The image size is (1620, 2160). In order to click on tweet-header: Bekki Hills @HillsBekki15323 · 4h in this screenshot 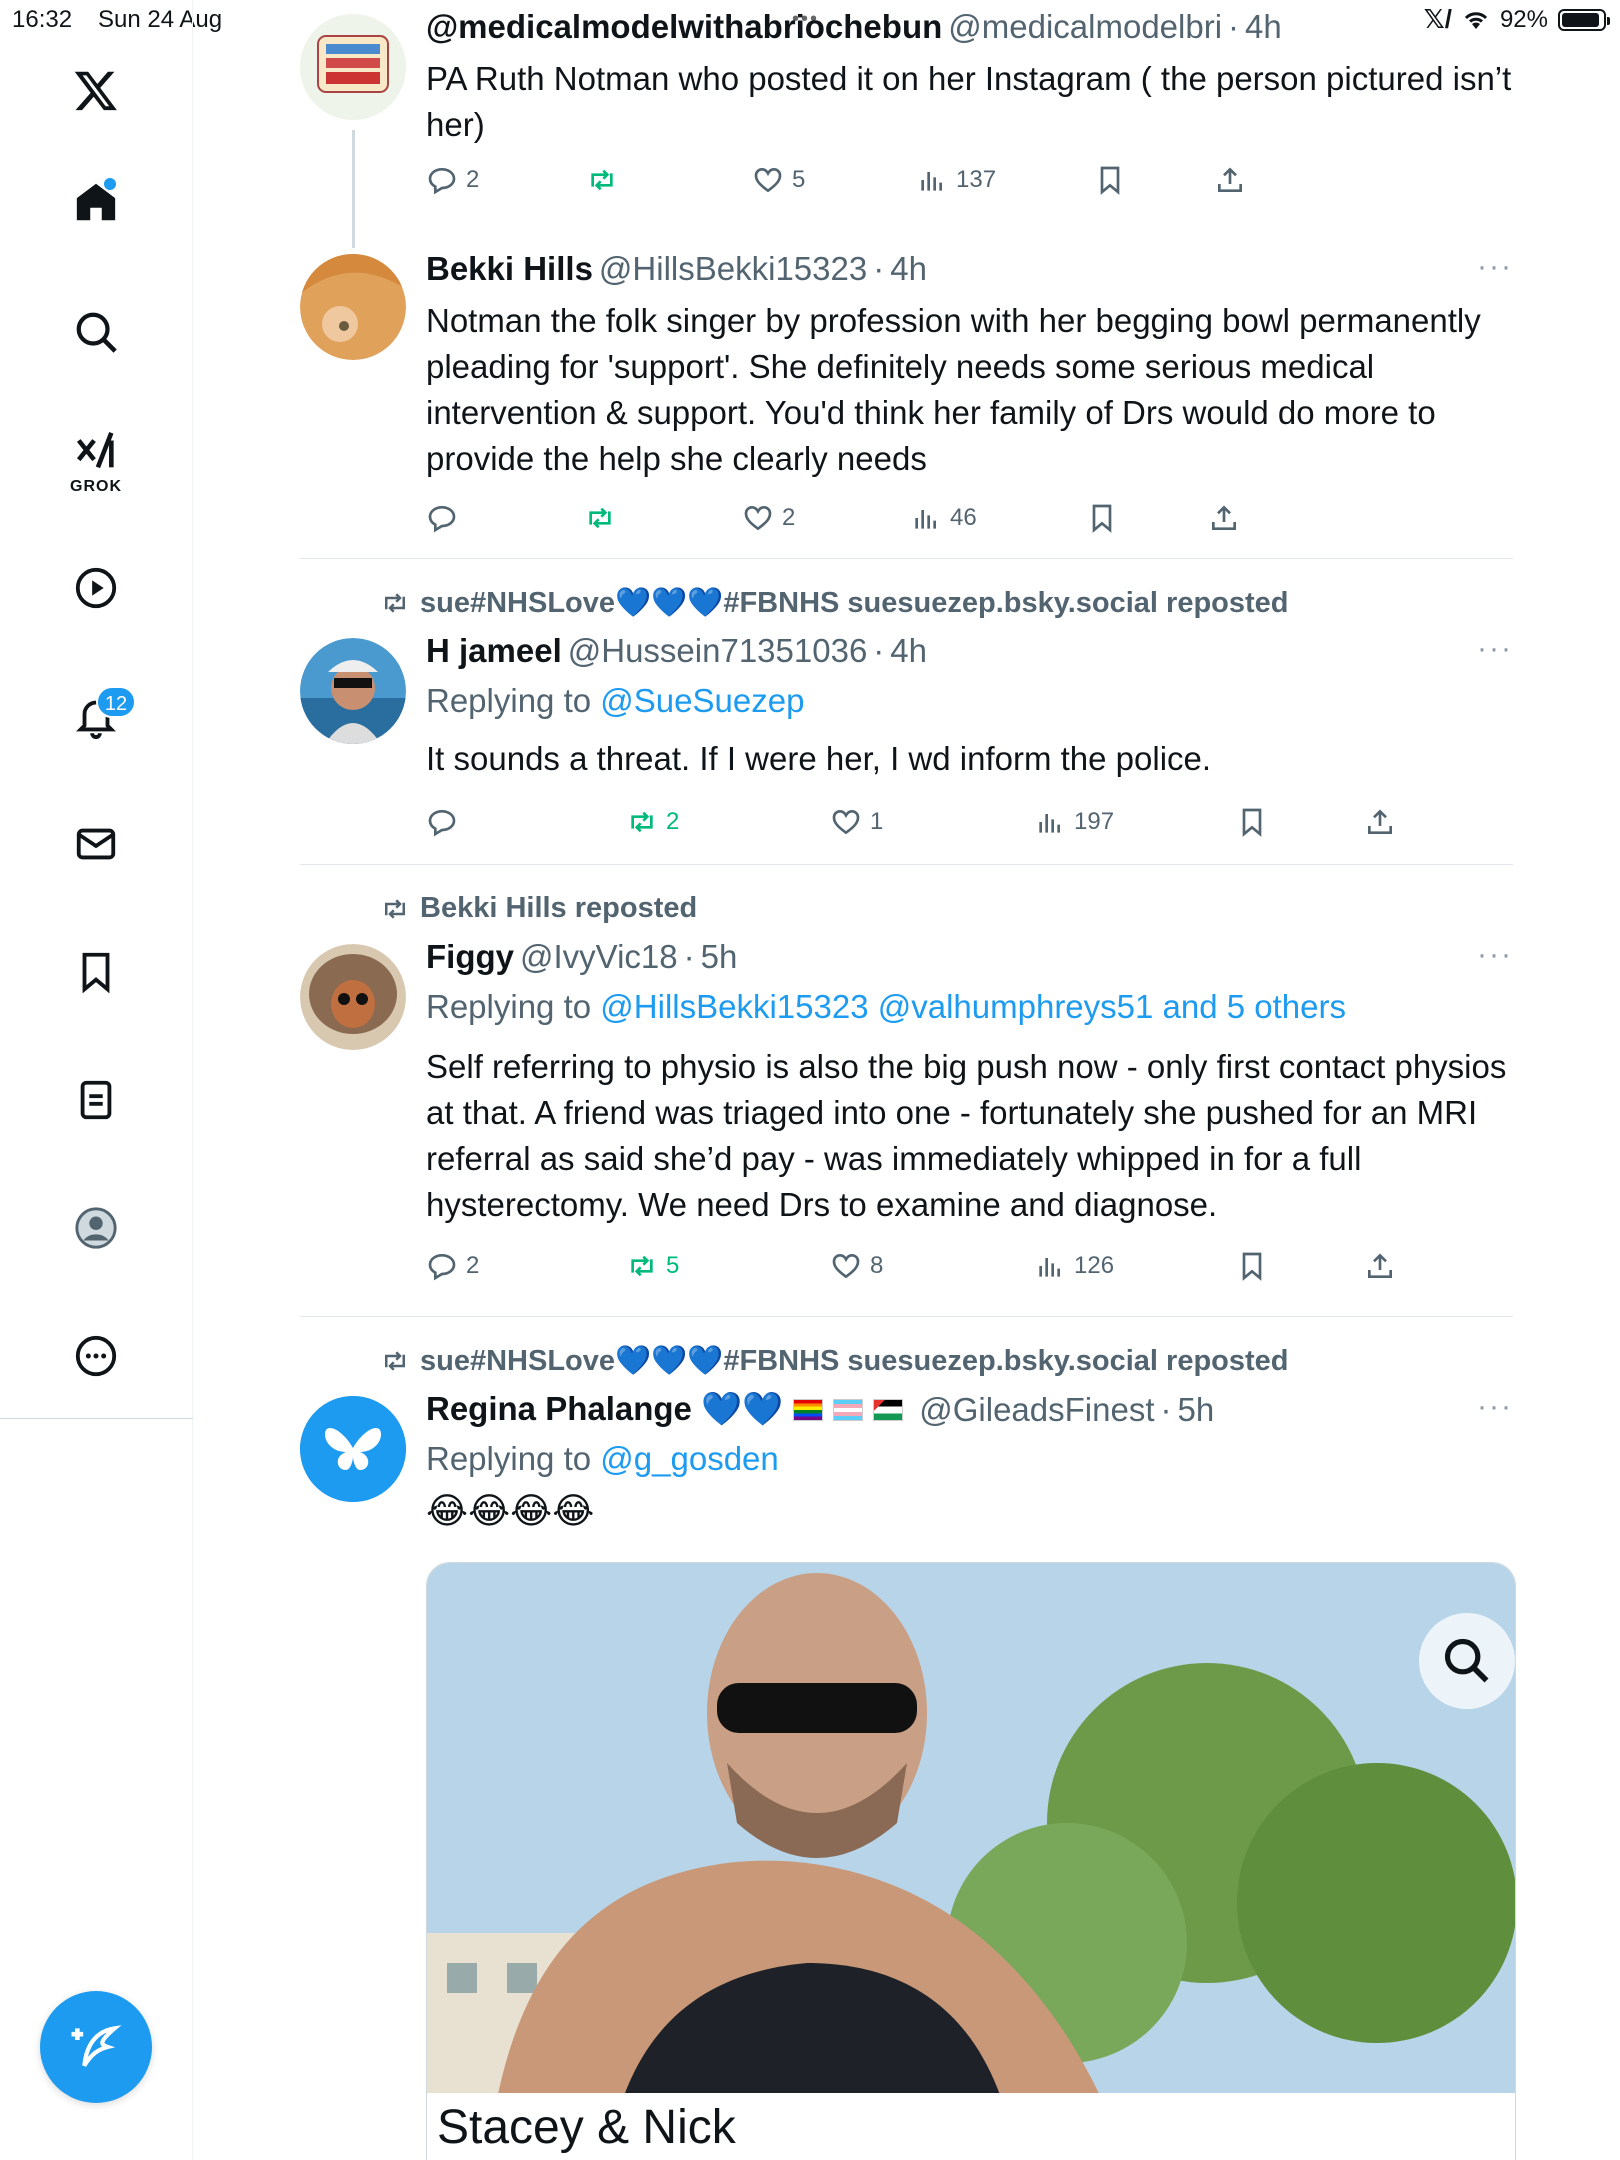, I will do `click(676, 269)`.